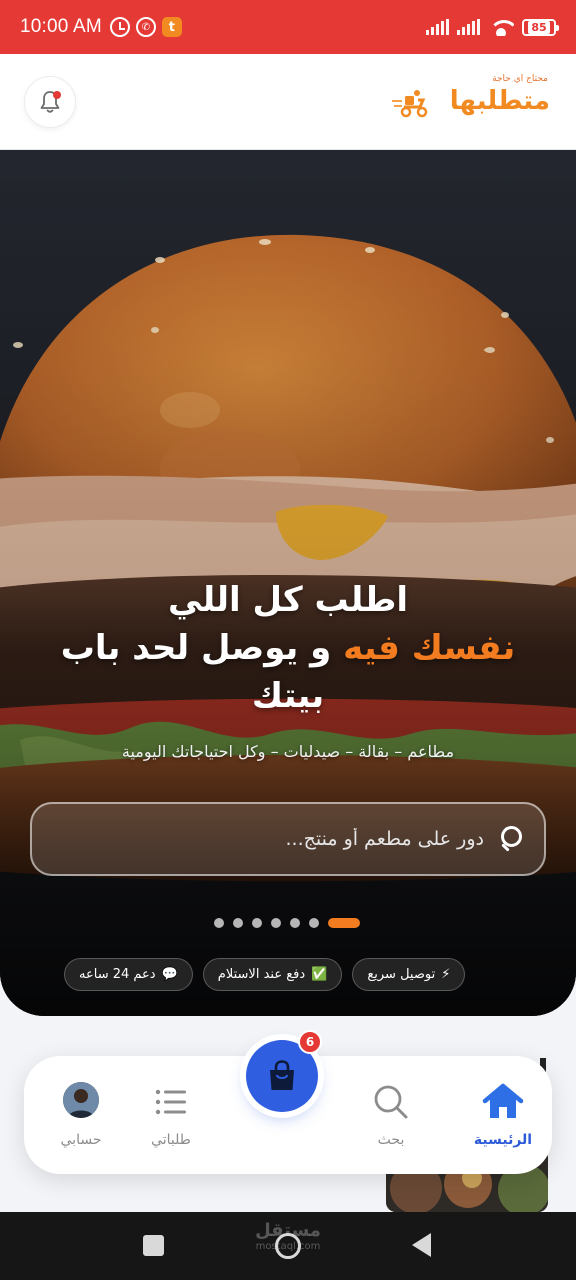 This screenshot has width=576, height=1280. I want to click on nav-account: حسابي, so click(81, 1120).